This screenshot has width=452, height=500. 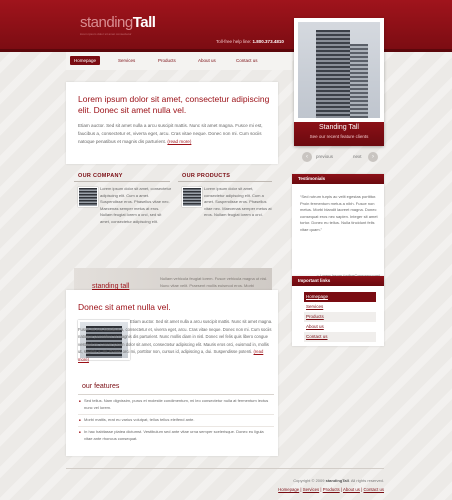 What do you see at coordinates (340, 307) in the screenshot?
I see `important-link-services: Services` at bounding box center [340, 307].